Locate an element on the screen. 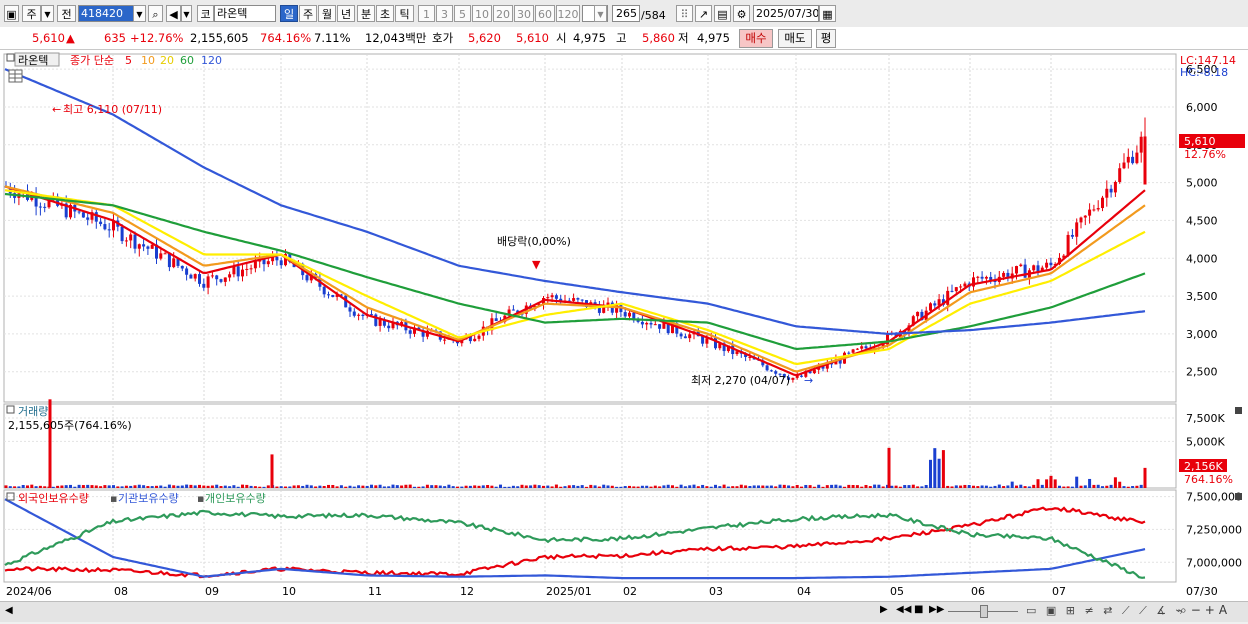 Image resolution: width=1248 pixels, height=624 pixels. rewind-icon: ◀◀ is located at coordinates (903, 609).